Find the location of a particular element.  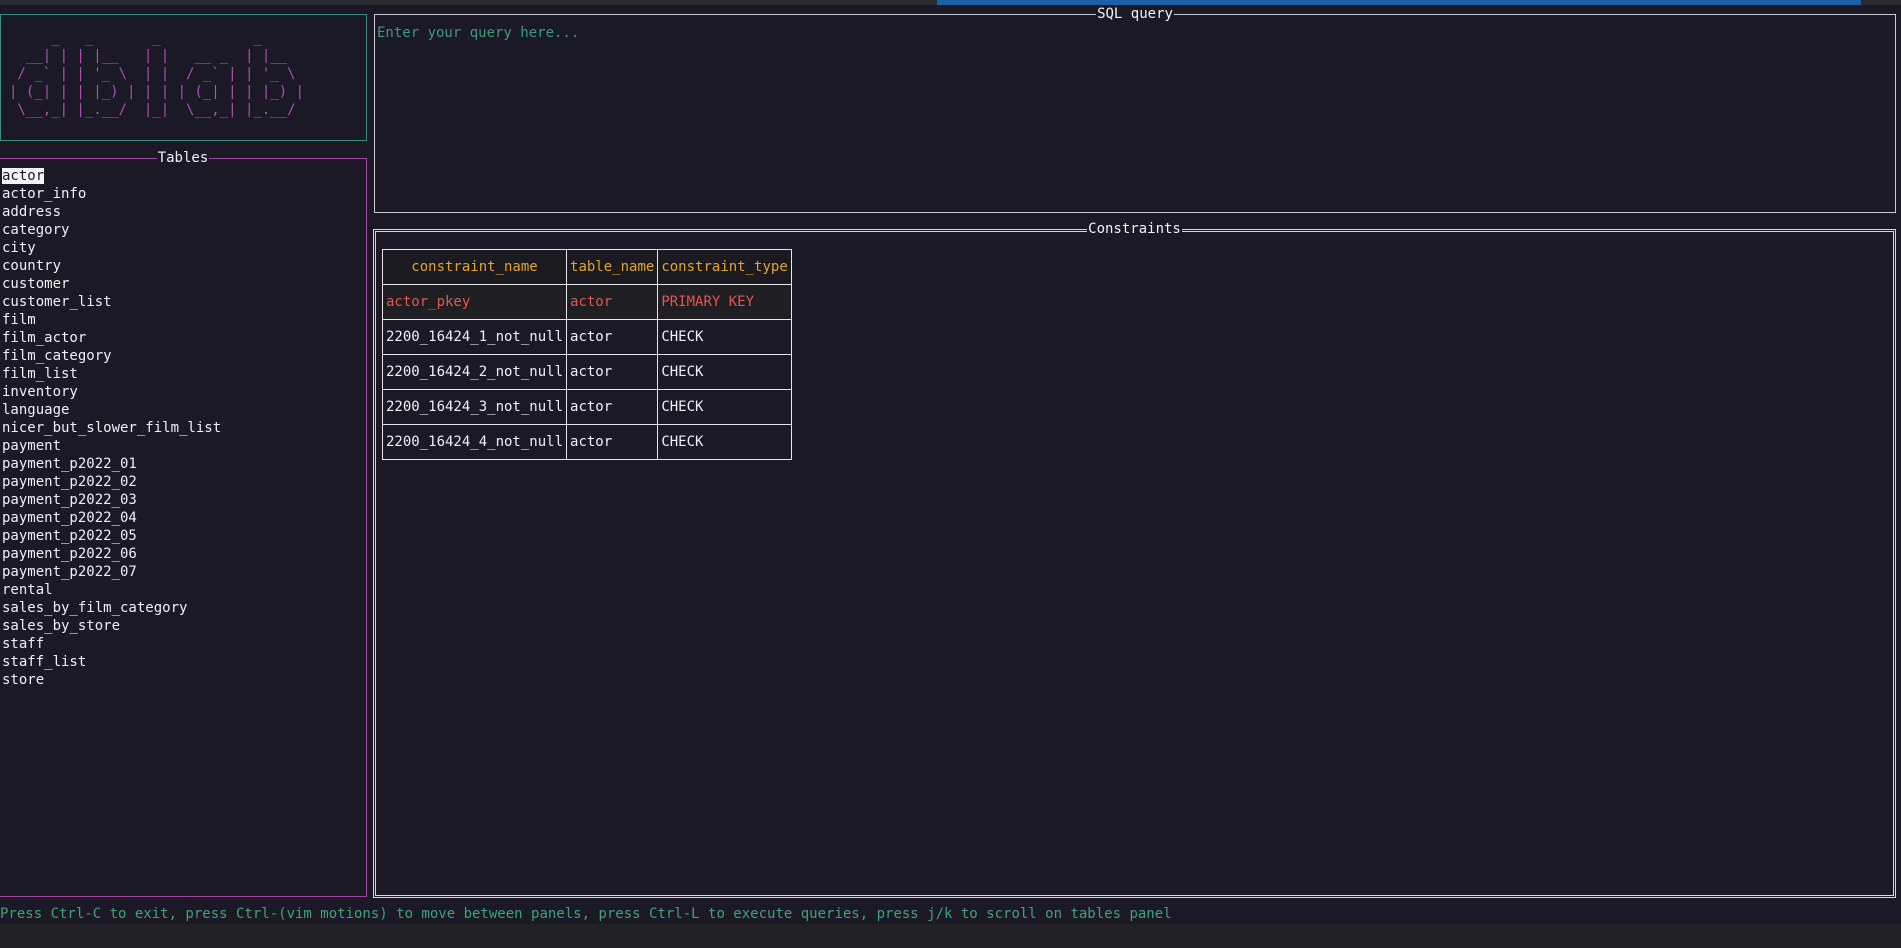

table-list-item-label: rental is located at coordinates (27, 590).